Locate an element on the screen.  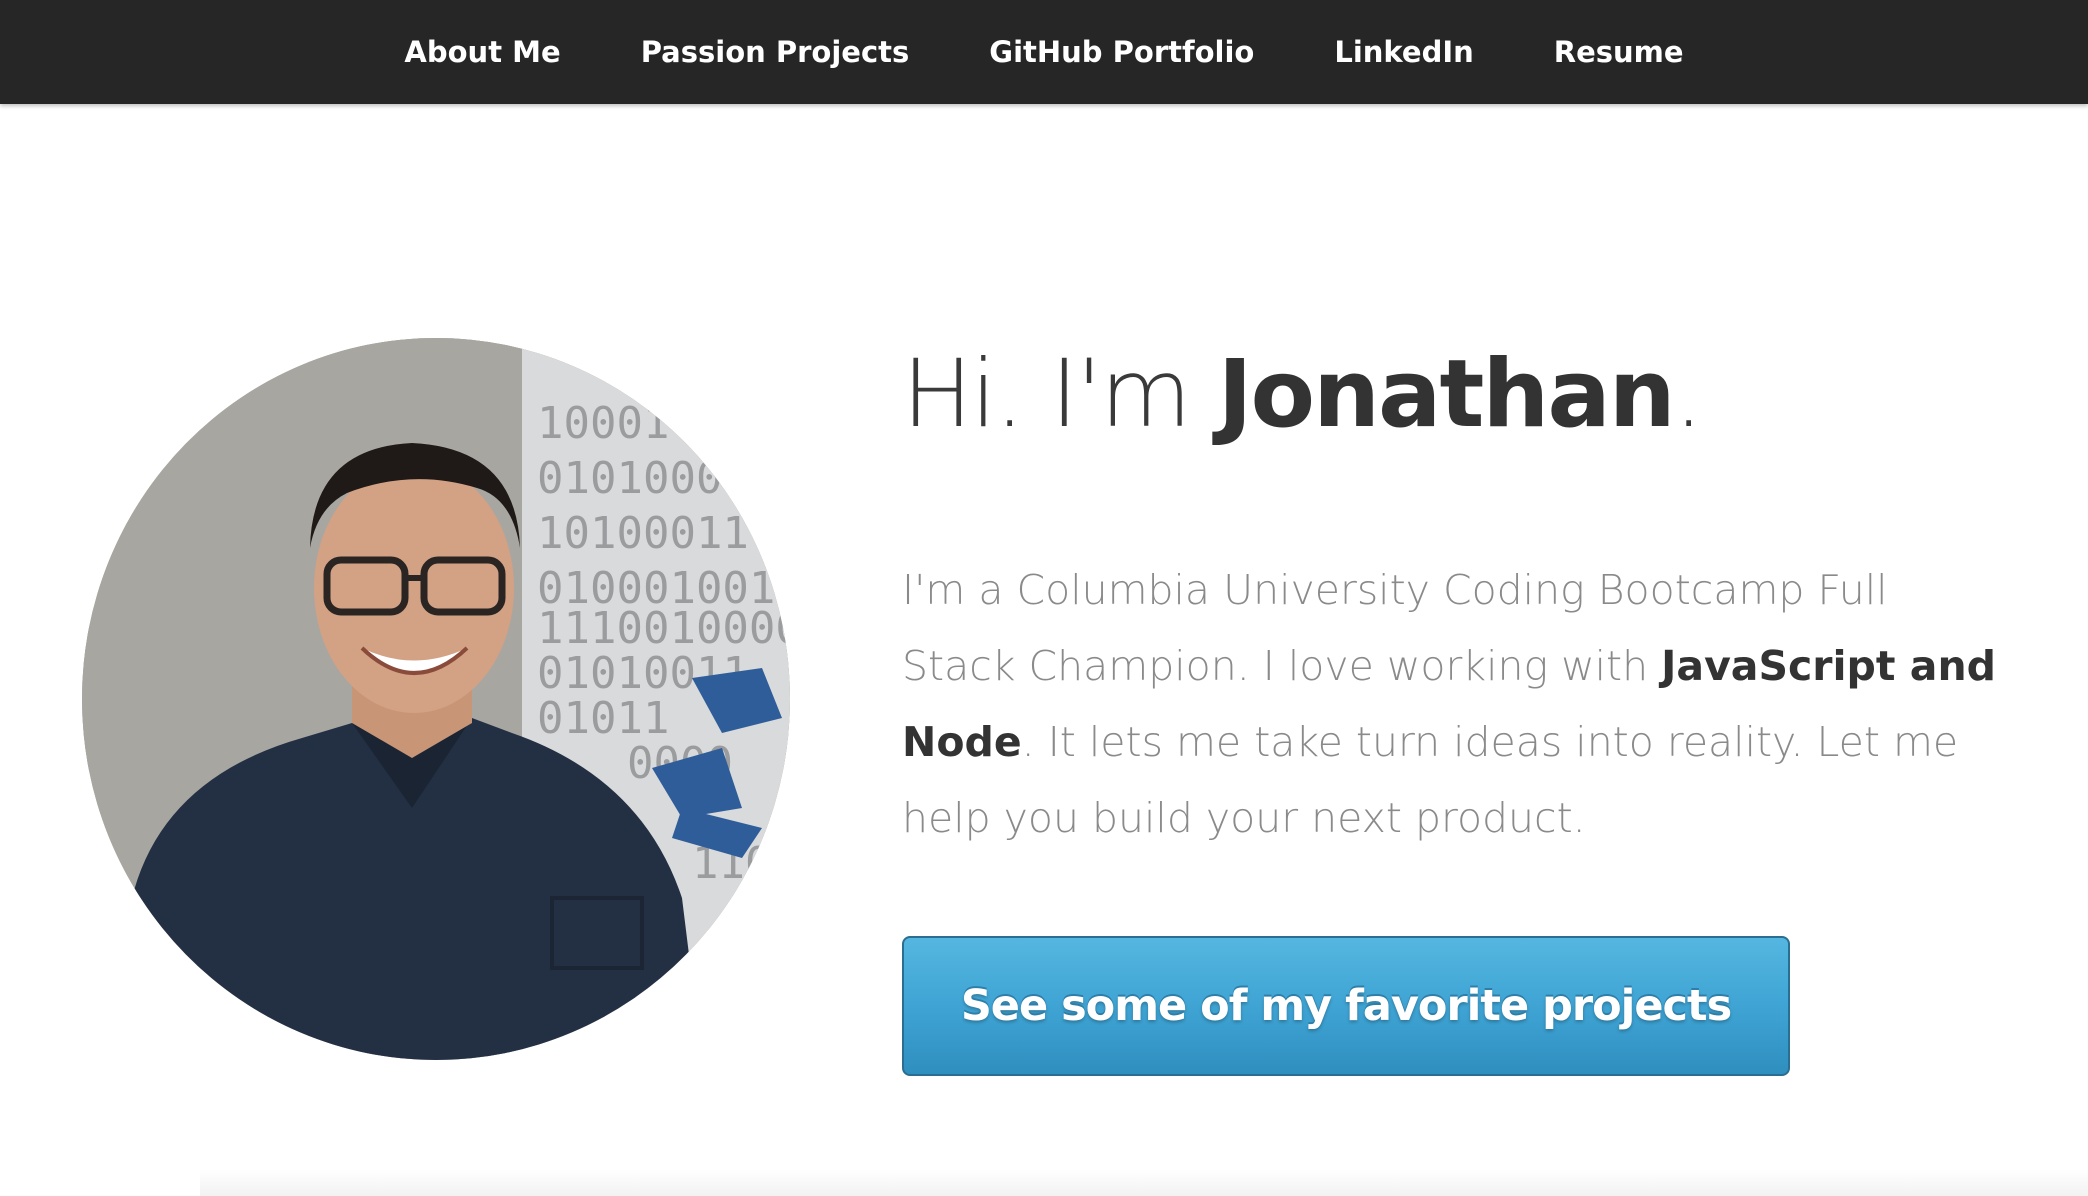
see-projects-button: See some of my favorite projects is located at coordinates (1346, 1006).